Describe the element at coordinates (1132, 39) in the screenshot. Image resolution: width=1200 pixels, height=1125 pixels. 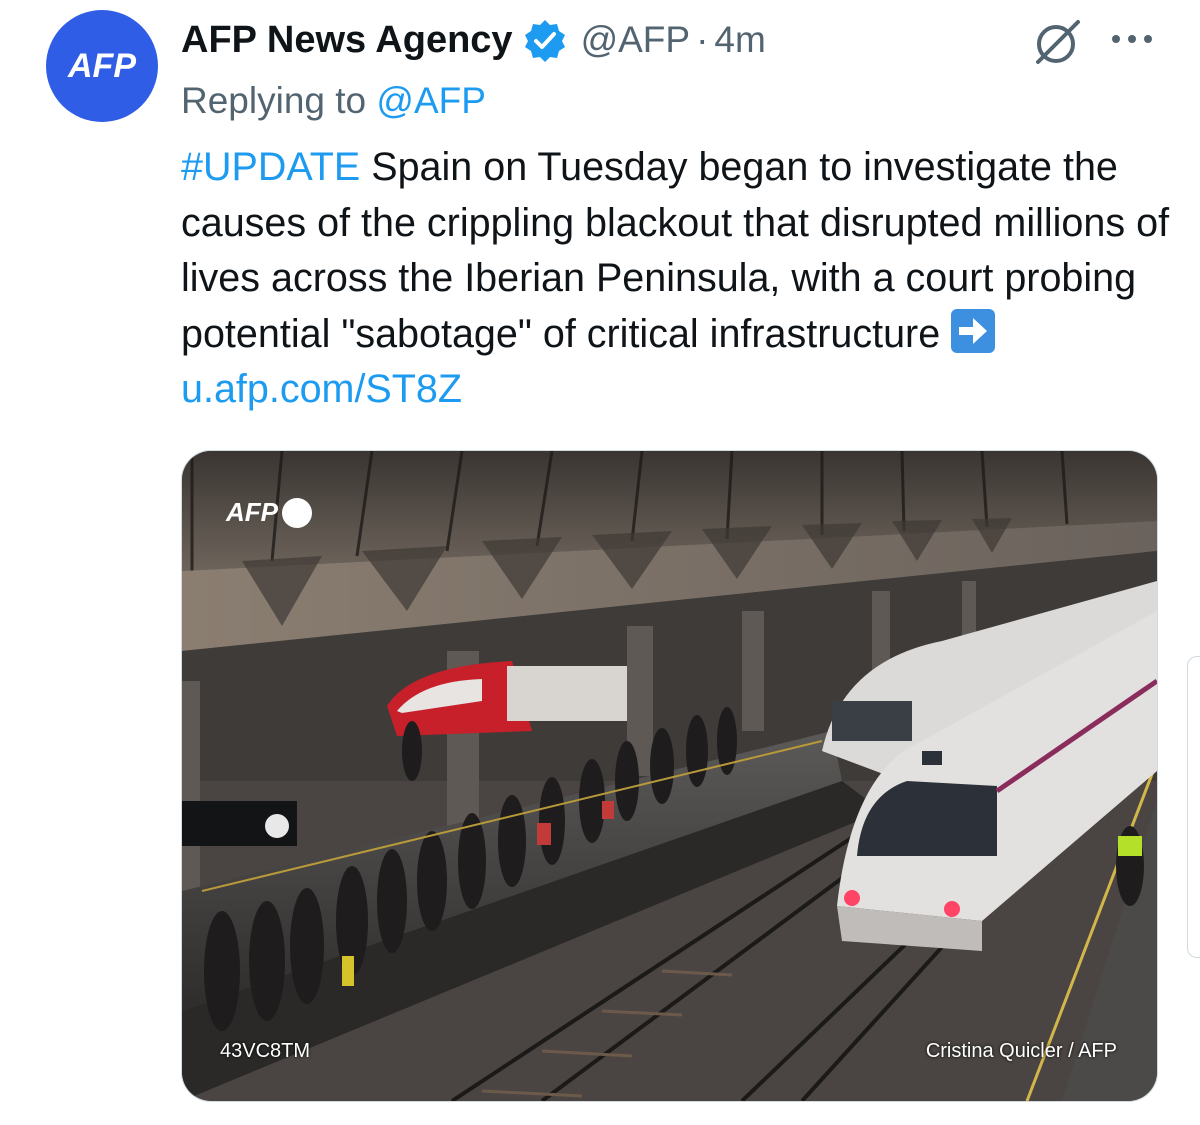
I see `more-icon` at that location.